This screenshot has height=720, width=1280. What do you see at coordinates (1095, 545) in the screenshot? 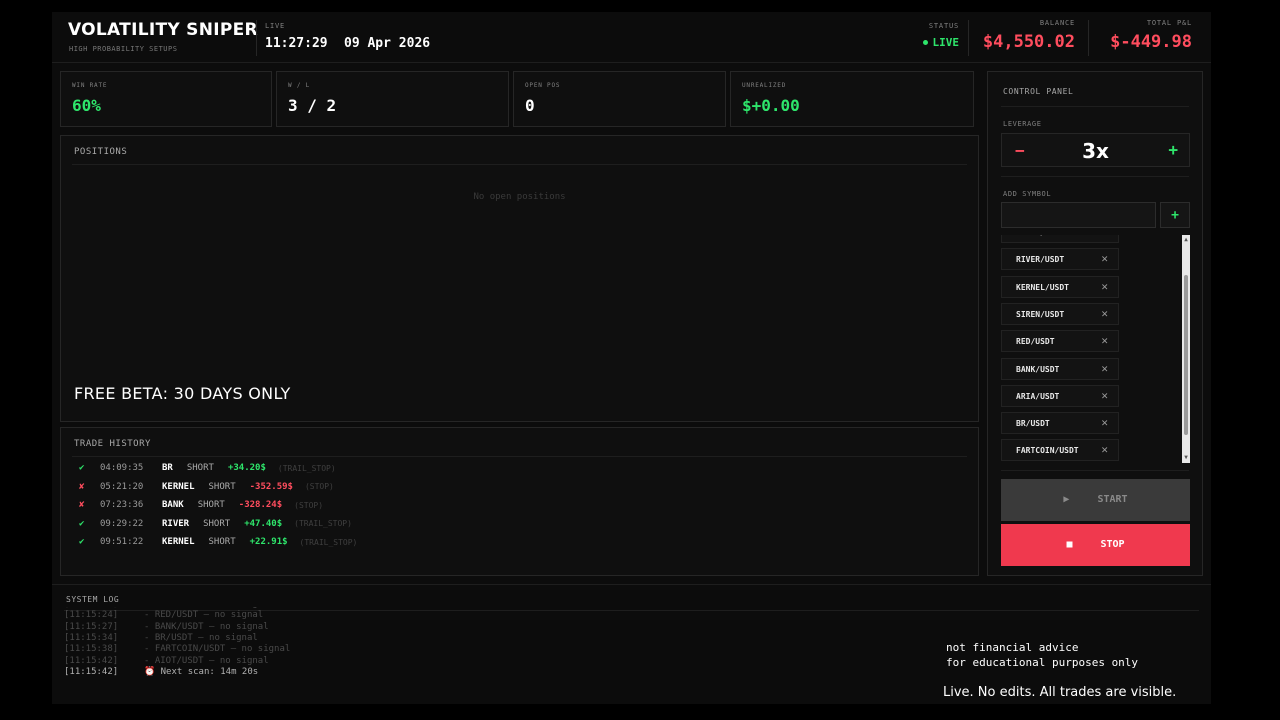
I see `stop-button: ■ STOP` at bounding box center [1095, 545].